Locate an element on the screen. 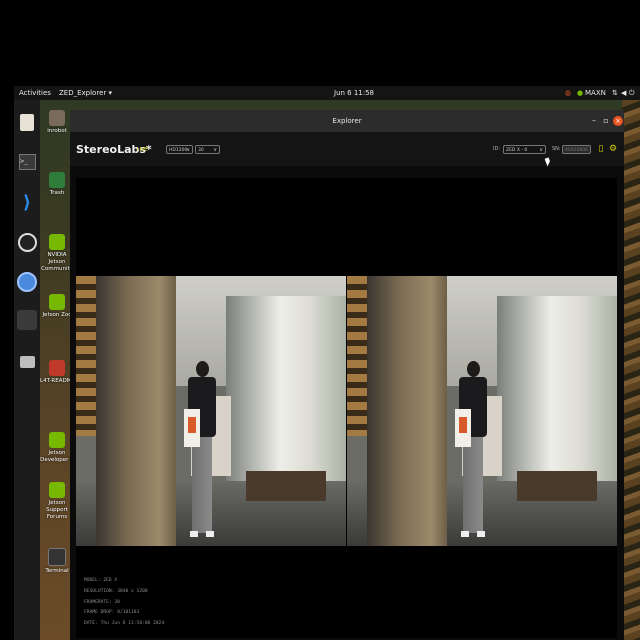  resolution-select: HD1200 ∨ is located at coordinates (179, 149).